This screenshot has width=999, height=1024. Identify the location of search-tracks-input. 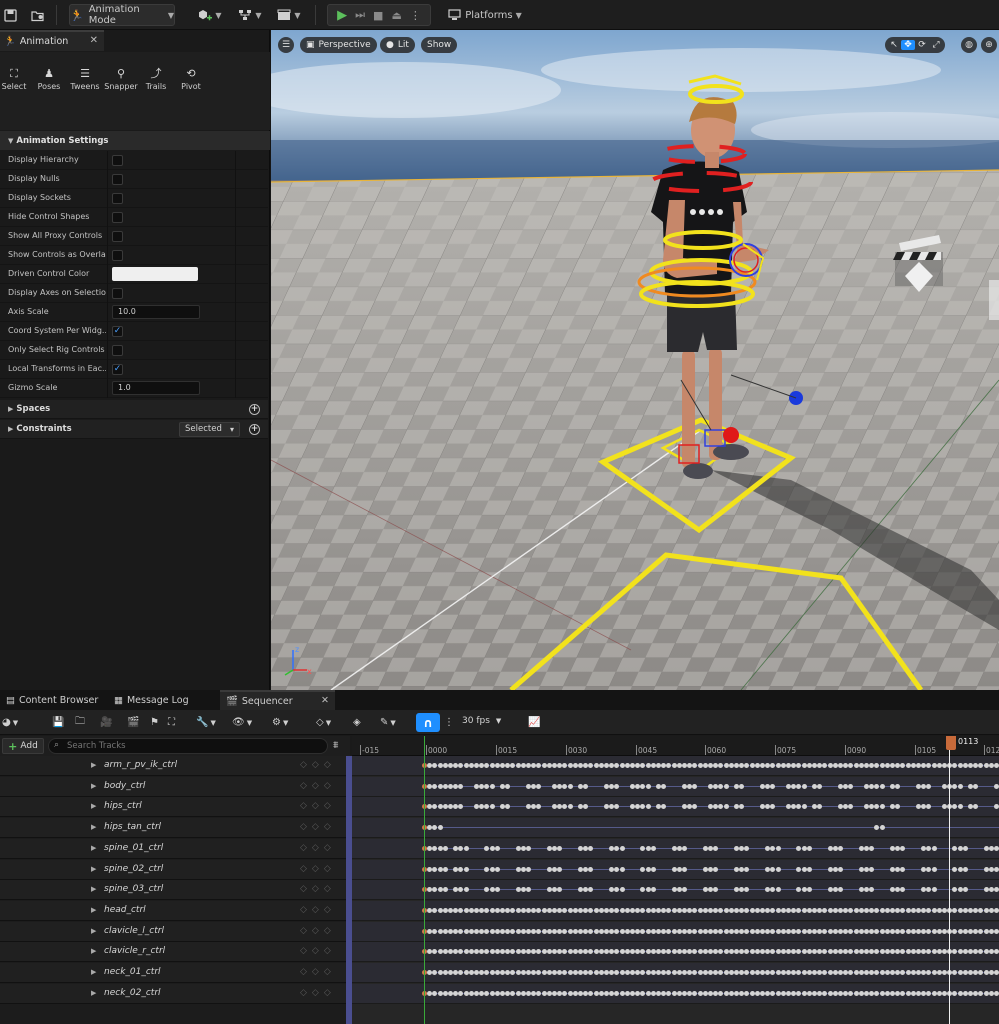
(188, 746).